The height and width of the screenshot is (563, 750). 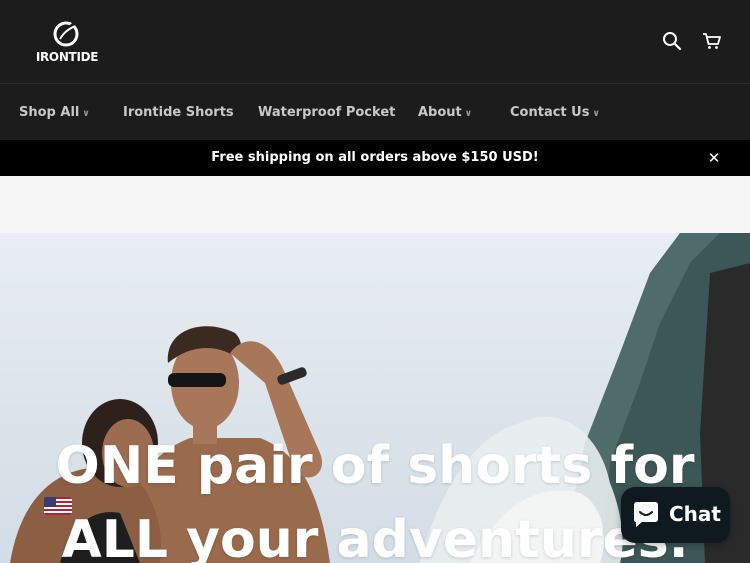 I want to click on chat-label: Chat, so click(x=695, y=514).